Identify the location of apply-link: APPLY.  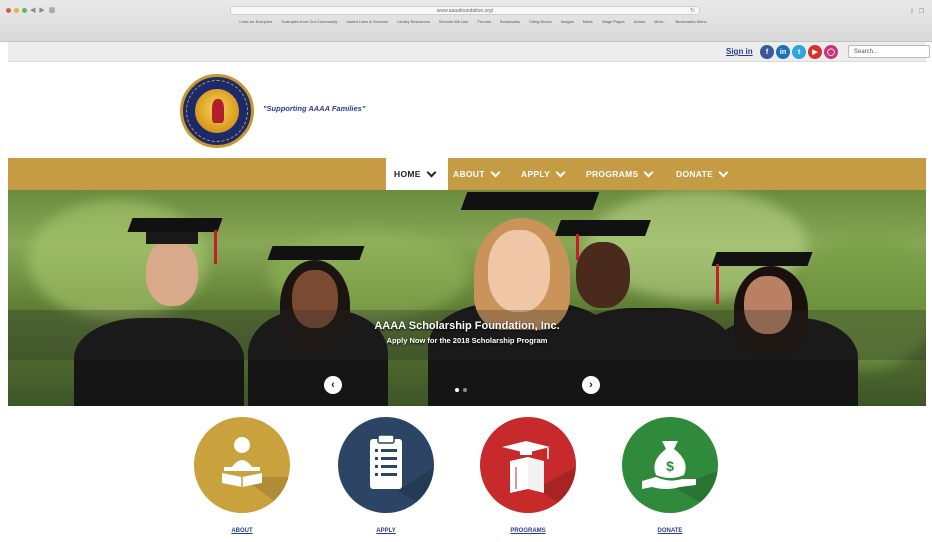
(386, 531).